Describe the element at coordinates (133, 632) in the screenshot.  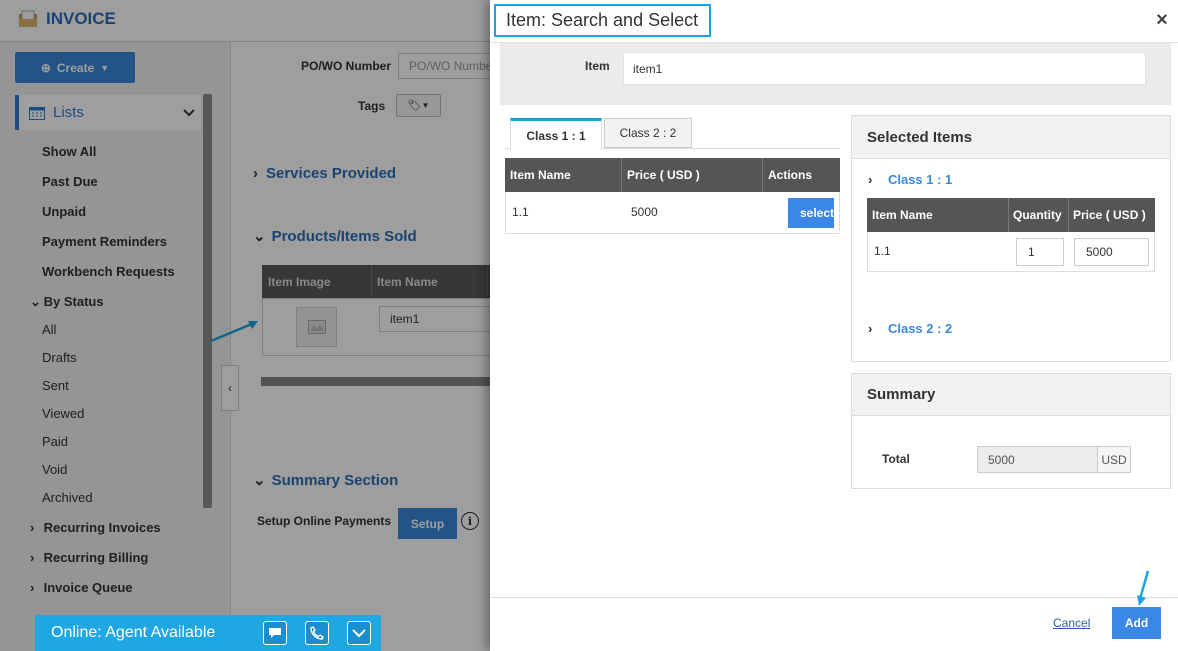
I see `chat-status: Online: Agent Available` at that location.